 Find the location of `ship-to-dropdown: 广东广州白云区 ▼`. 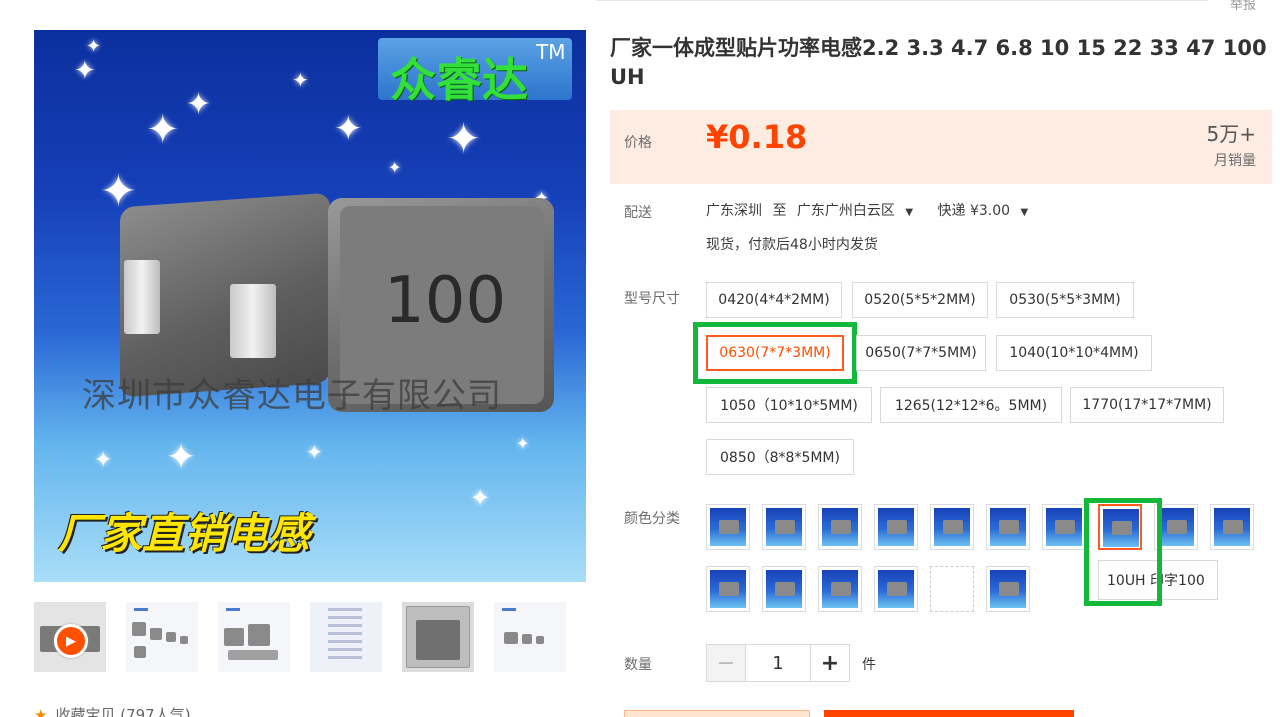

ship-to-dropdown: 广东广州白云区 ▼ is located at coordinates (858, 211).